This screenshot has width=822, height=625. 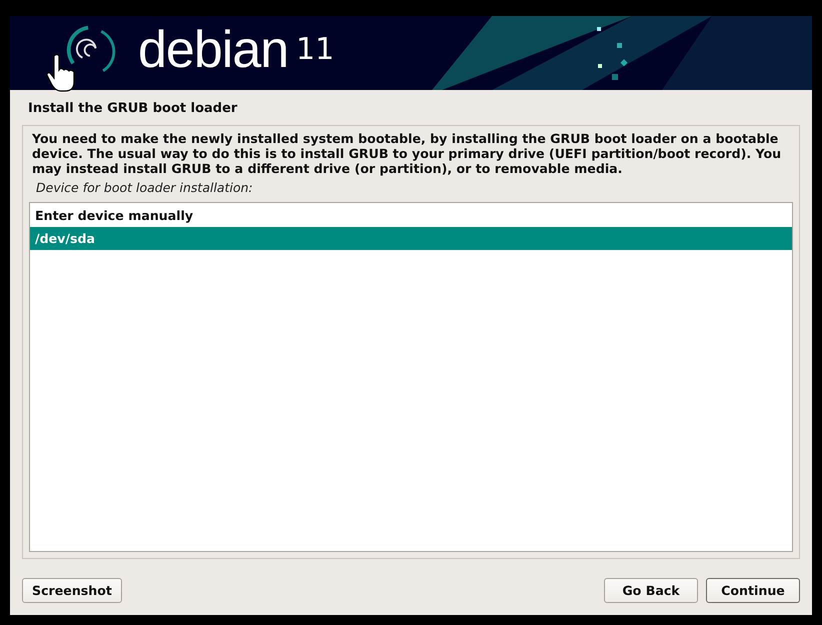 I want to click on hand-cursor-icon, so click(x=61, y=72).